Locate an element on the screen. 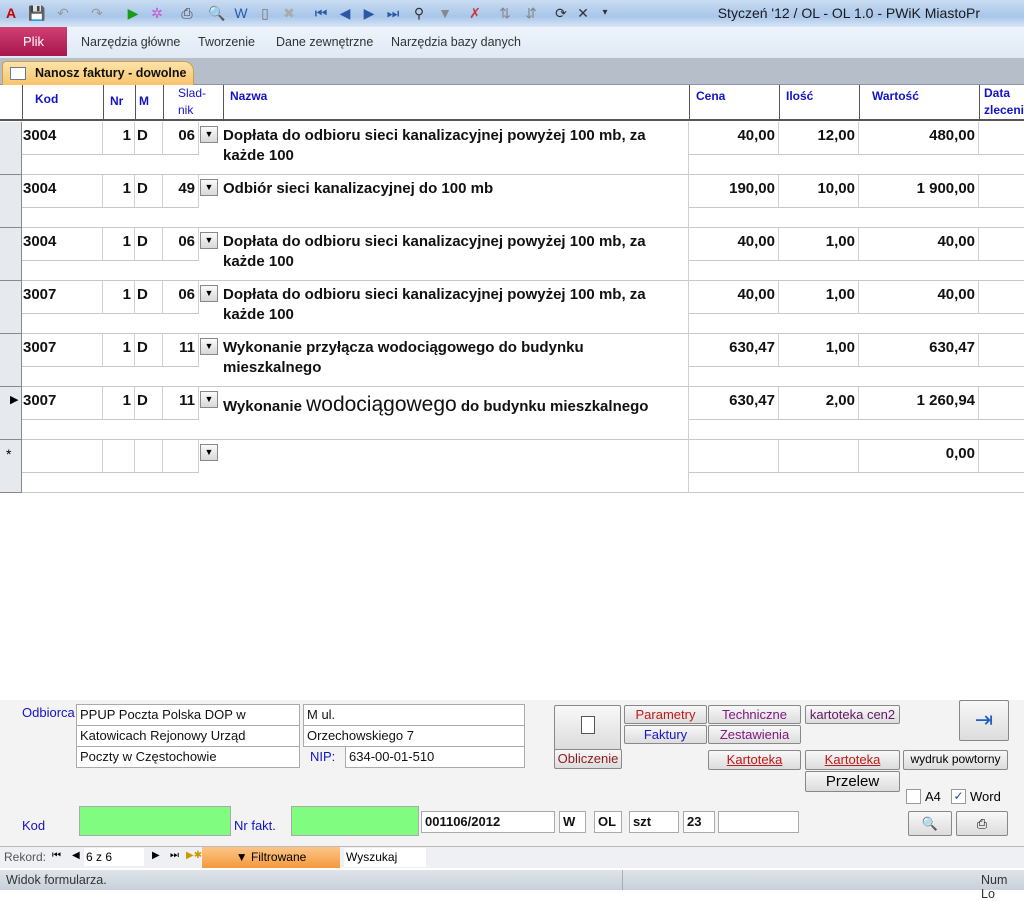  odbiorca-line-3: Poczty w Częstochowie is located at coordinates (188, 757).